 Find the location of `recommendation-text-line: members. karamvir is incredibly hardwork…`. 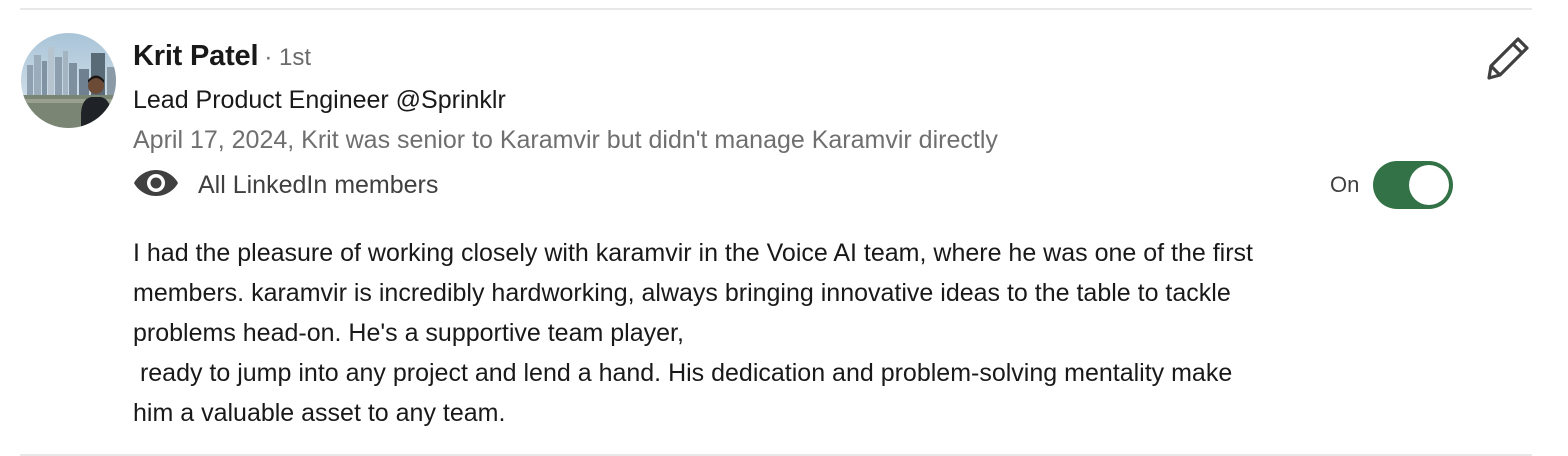

recommendation-text-line: members. karamvir is incredibly hardwork… is located at coordinates (682, 293).